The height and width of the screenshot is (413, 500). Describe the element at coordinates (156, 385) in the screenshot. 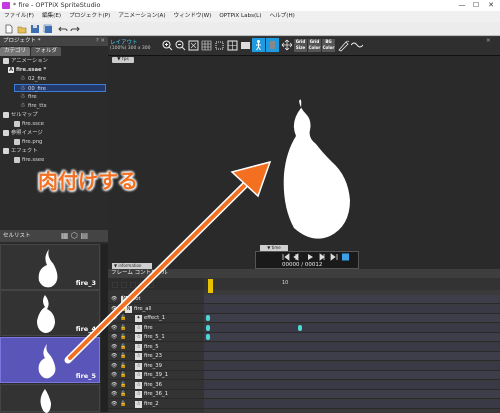

I see `layer-row: 👁 🔓 ☃ fire_36` at that location.